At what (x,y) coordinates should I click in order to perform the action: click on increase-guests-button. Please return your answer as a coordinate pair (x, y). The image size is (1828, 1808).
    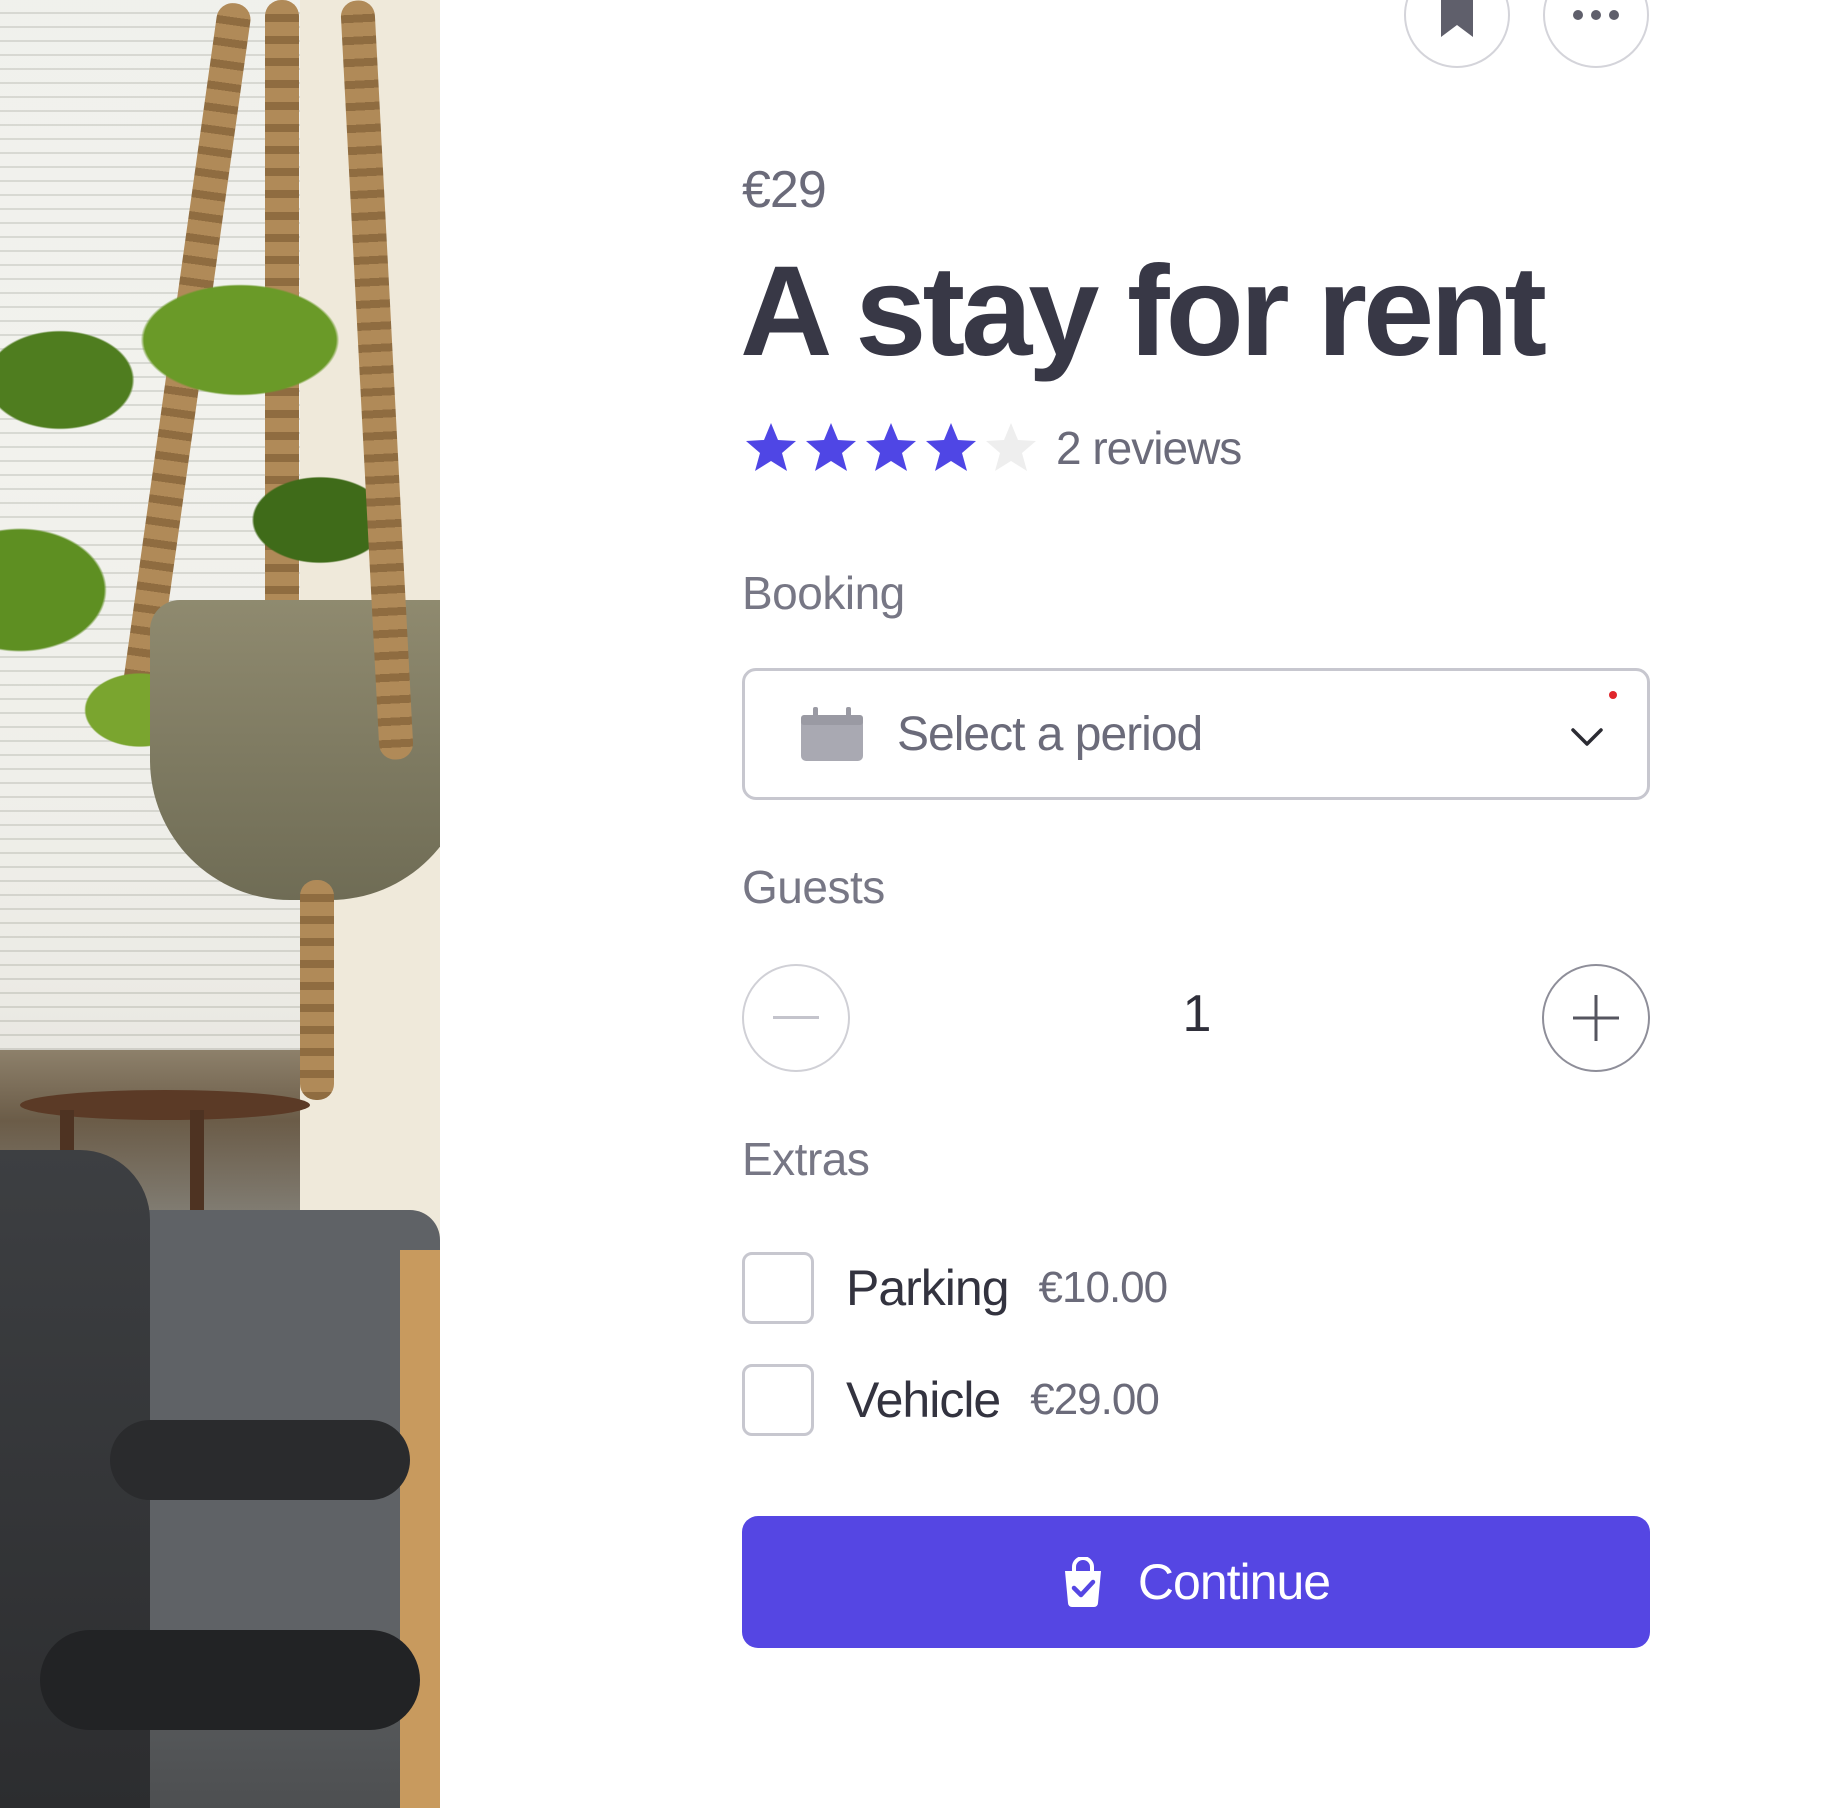
    Looking at the image, I should click on (1596, 1018).